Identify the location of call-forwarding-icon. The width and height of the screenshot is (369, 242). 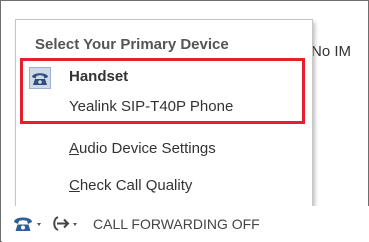
(65, 223).